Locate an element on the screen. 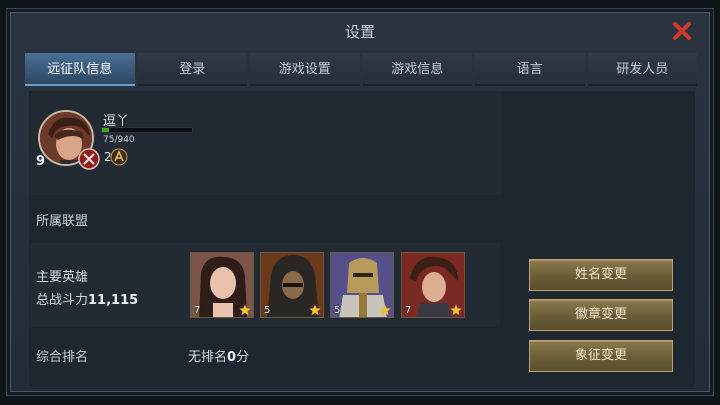  overall-ranking-label: 综合排名 is located at coordinates (62, 357).